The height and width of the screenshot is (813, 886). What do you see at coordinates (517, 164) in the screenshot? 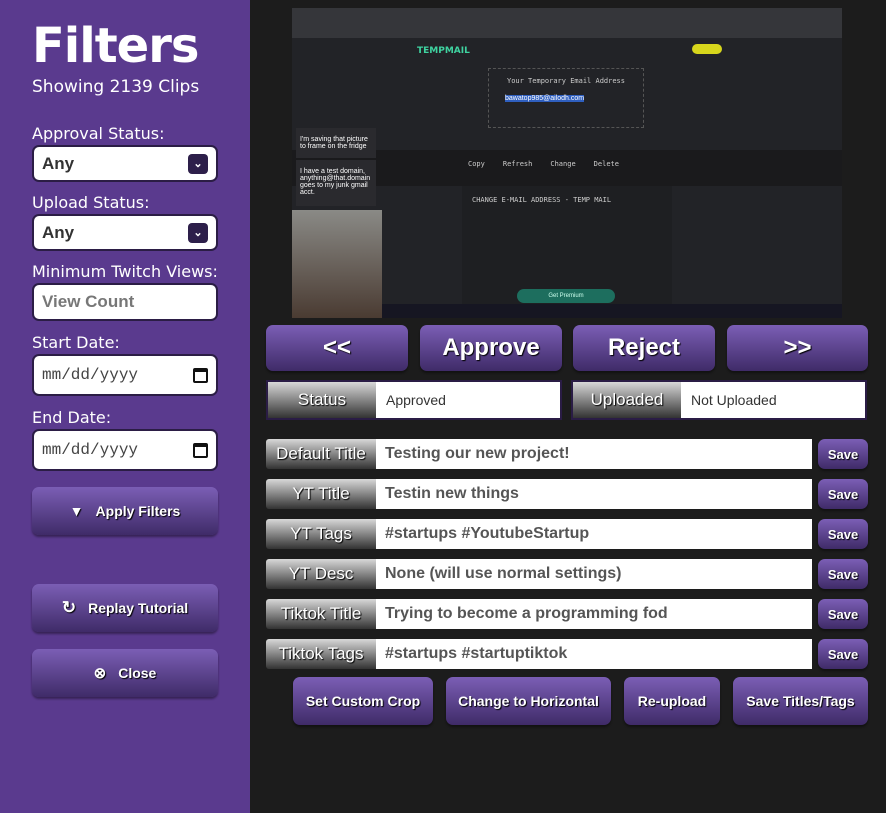
I see `refresh-action: Refresh` at bounding box center [517, 164].